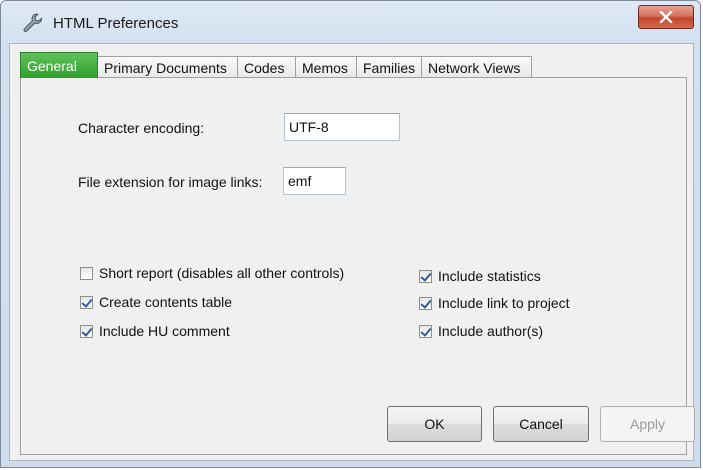 The image size is (703, 470). Describe the element at coordinates (476, 67) in the screenshot. I see `tab-network-views: Network Views` at that location.